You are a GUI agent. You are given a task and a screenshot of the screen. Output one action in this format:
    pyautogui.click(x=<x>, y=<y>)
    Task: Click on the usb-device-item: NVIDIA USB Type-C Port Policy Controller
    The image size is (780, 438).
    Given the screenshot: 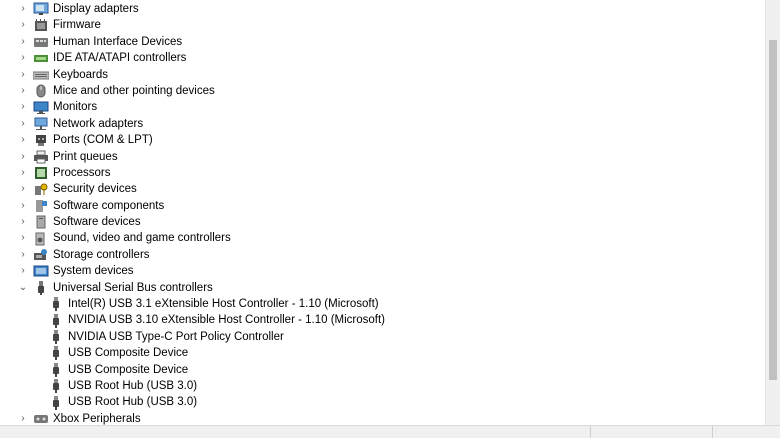 What is the action you would take?
    pyautogui.click(x=383, y=337)
    